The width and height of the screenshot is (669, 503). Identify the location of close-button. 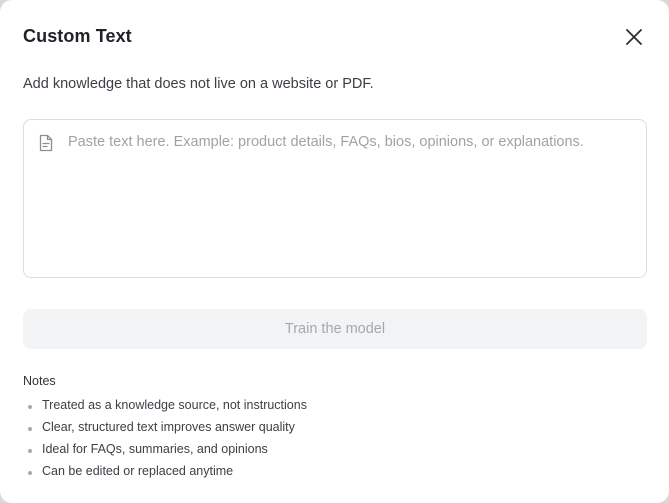
(634, 37).